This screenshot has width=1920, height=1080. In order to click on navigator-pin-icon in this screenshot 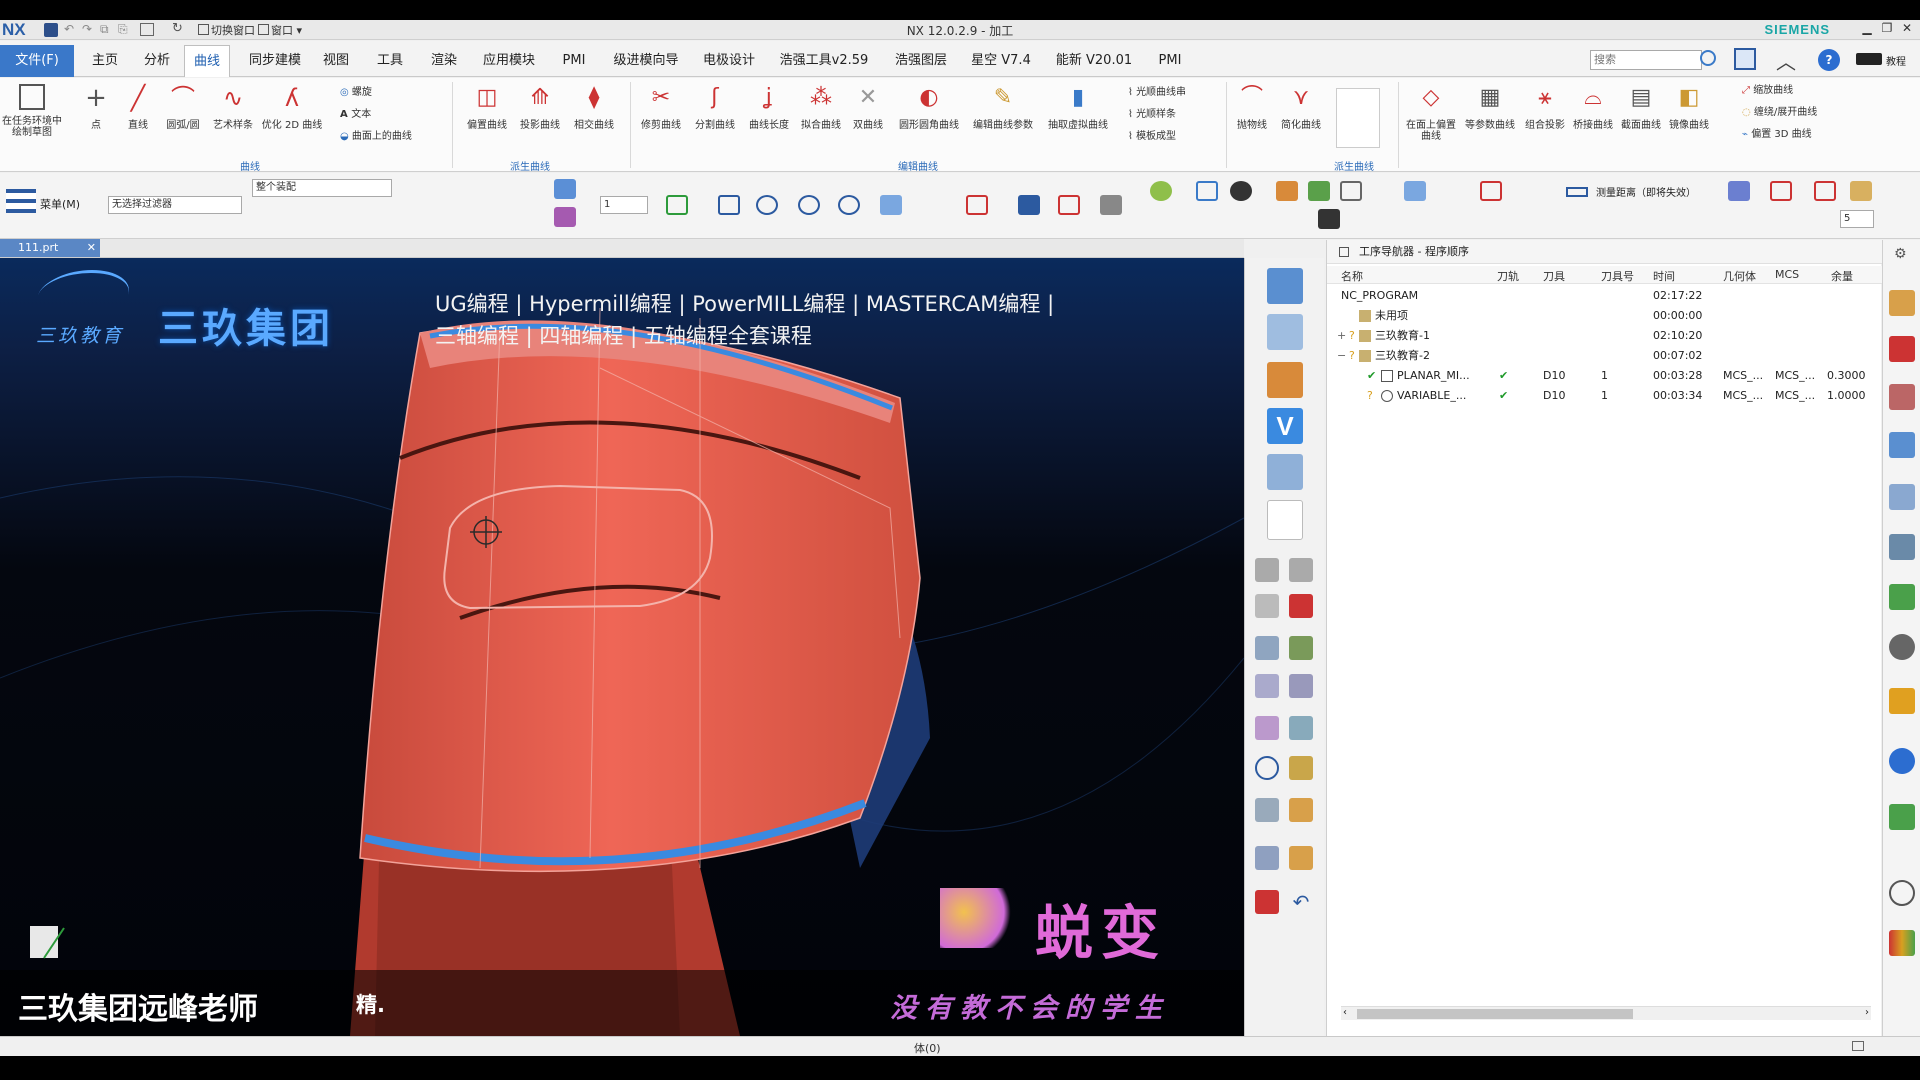, I will do `click(1344, 252)`.